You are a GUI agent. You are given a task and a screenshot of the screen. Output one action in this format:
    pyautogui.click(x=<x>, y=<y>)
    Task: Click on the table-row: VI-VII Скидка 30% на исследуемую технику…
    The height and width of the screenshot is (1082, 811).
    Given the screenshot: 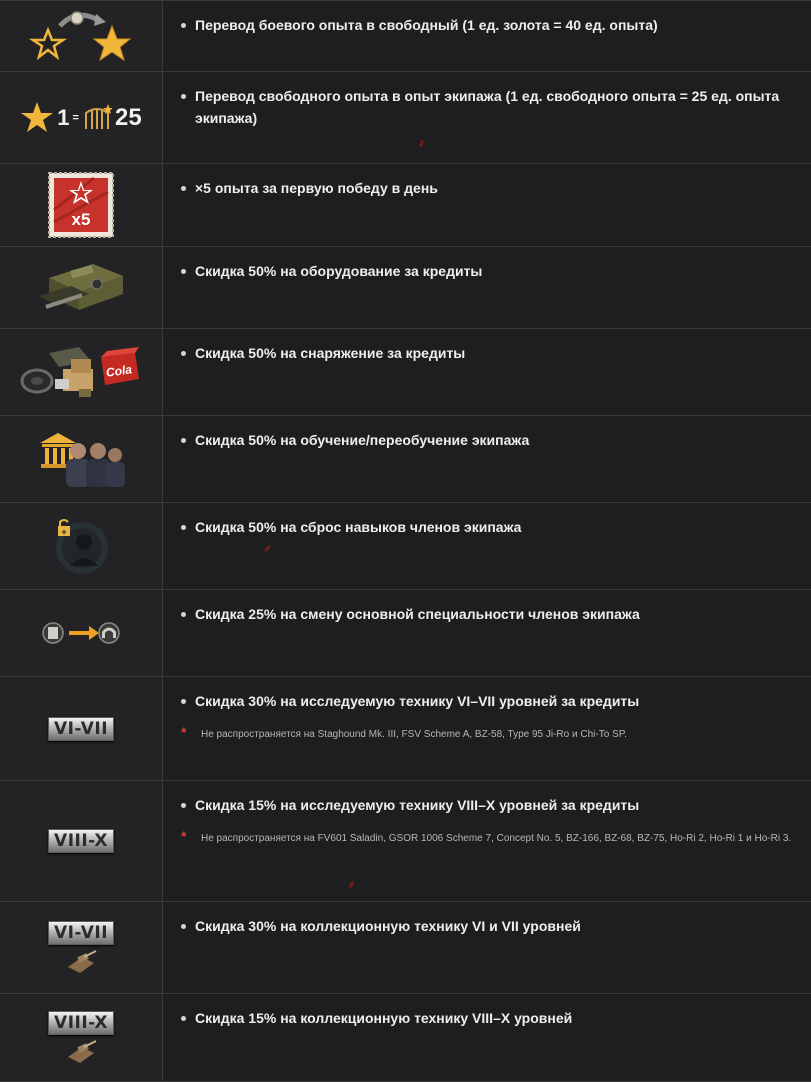 What is the action you would take?
    pyautogui.click(x=405, y=729)
    